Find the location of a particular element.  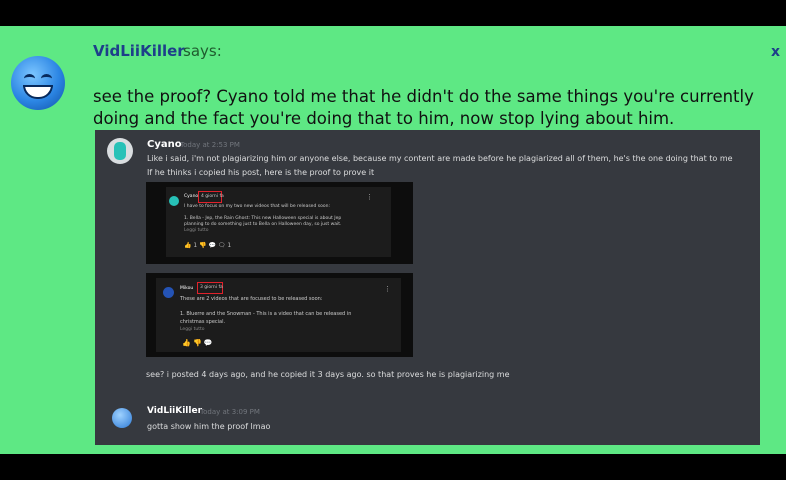

date-highlight: 3 giorni fa is located at coordinates (210, 288).